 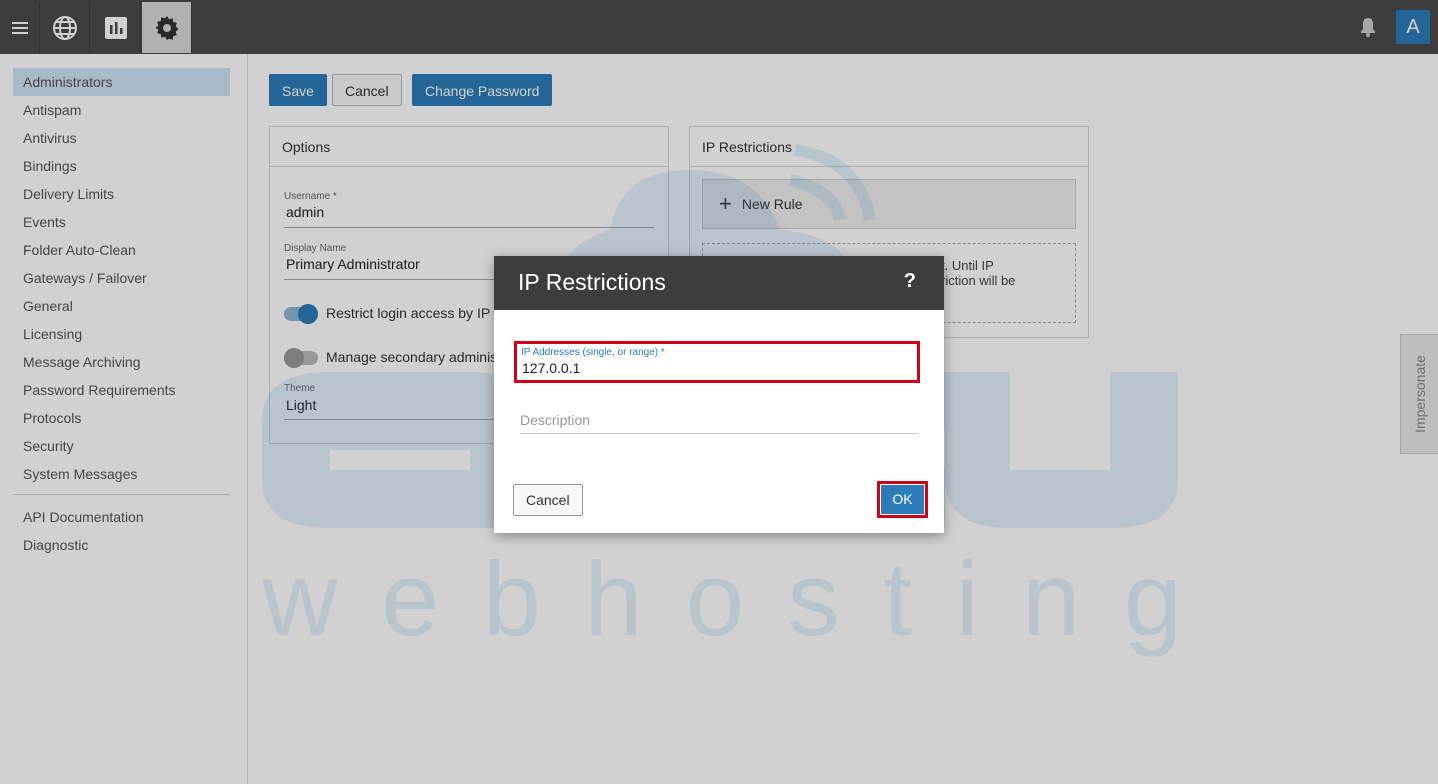 I want to click on help-button: ?, so click(x=910, y=281).